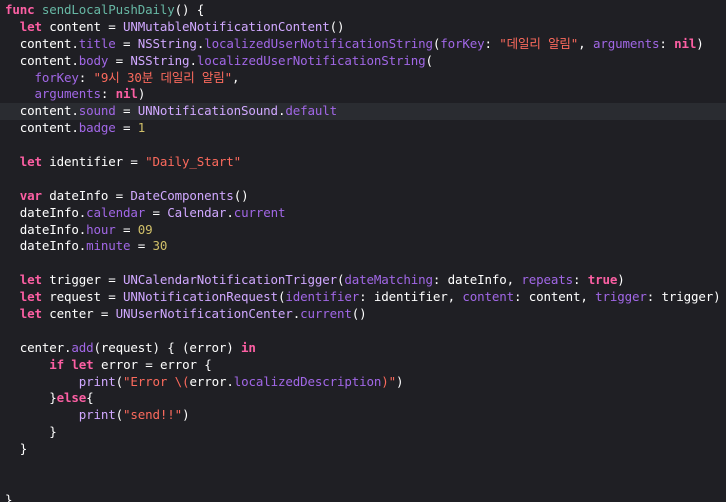 The image size is (726, 502). What do you see at coordinates (539, 43) in the screenshot?
I see `code-token: "데일리 알림"` at bounding box center [539, 43].